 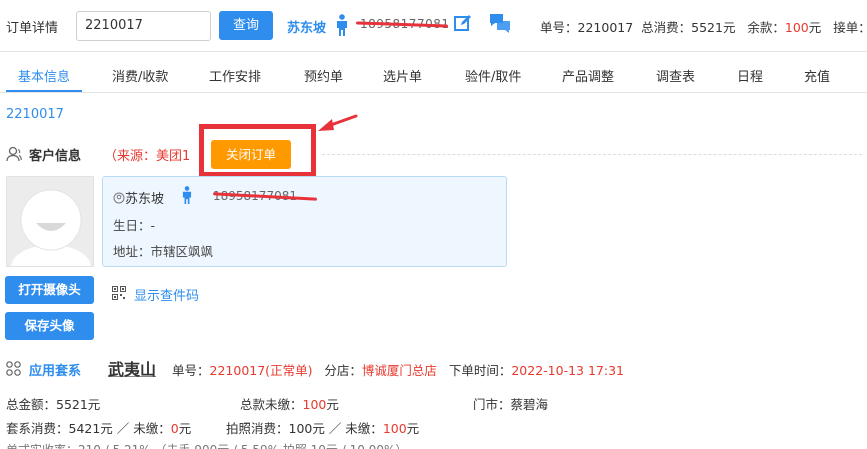 What do you see at coordinates (235, 75) in the screenshot?
I see `tab-work-schedule: 工作安排` at bounding box center [235, 75].